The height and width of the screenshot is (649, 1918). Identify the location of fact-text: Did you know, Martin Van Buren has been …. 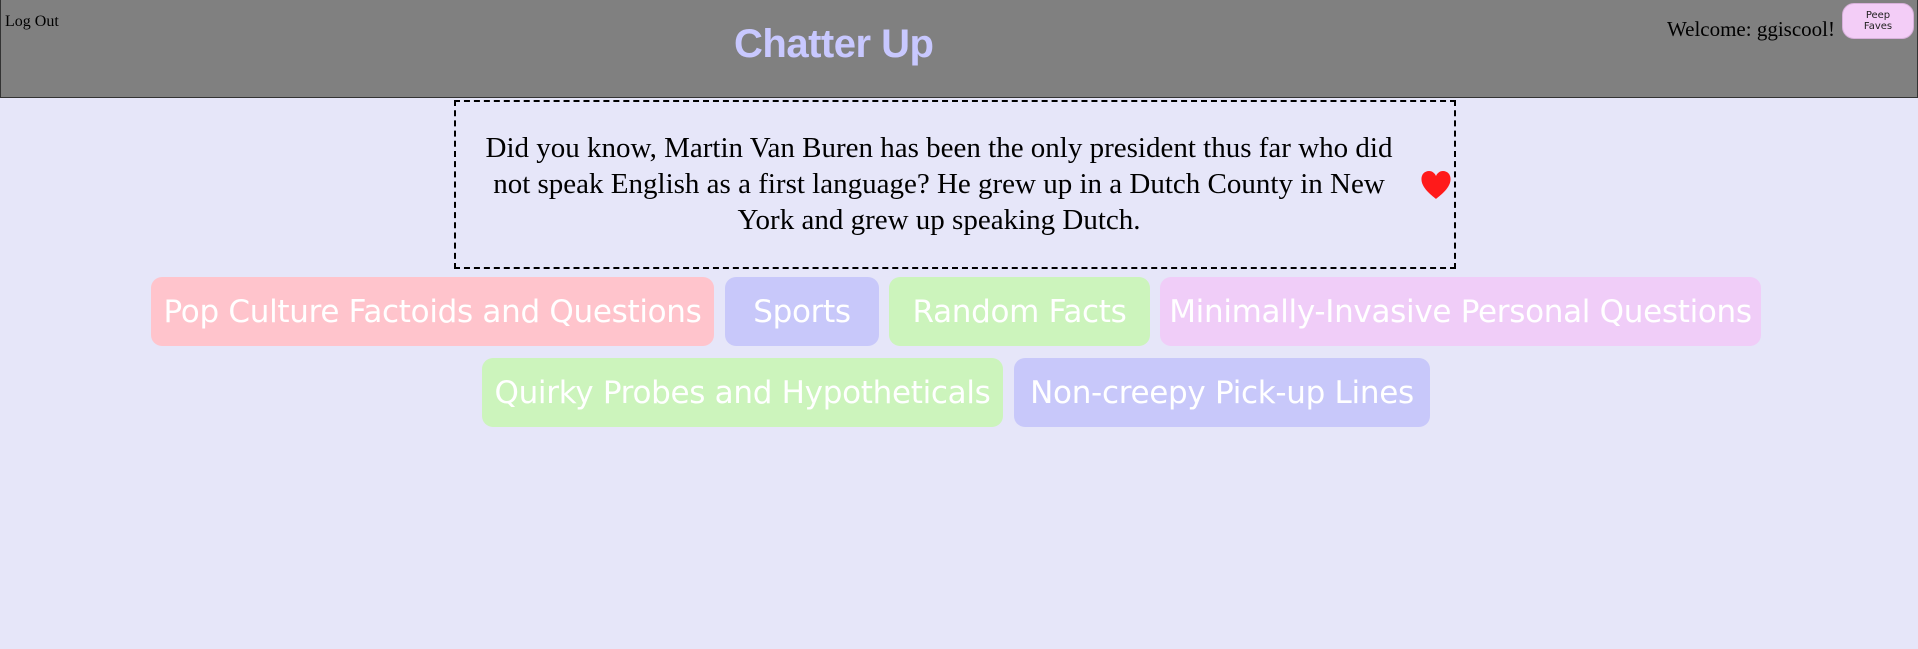
(939, 184).